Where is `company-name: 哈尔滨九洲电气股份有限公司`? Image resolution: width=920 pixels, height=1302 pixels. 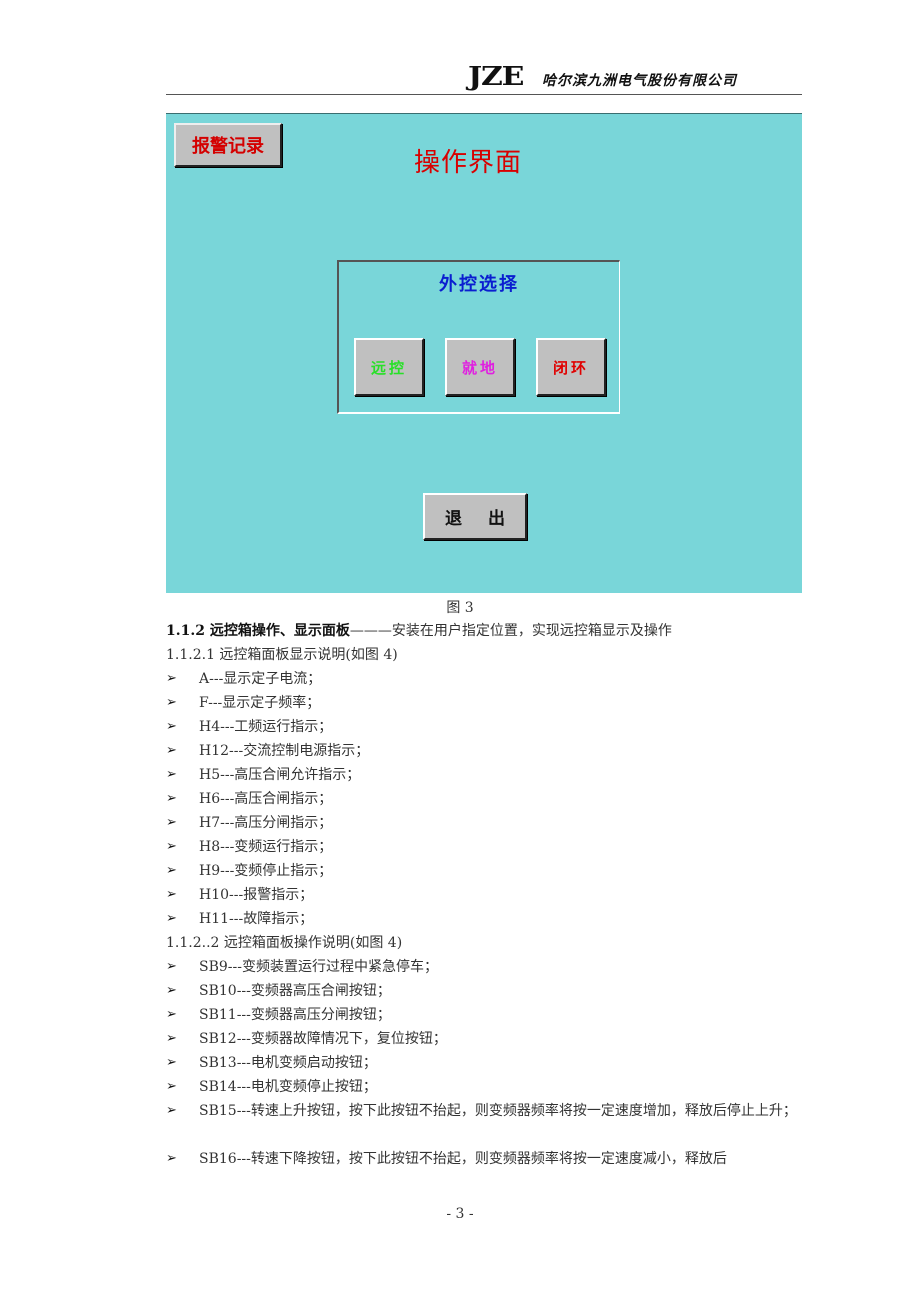
company-name: 哈尔滨九洲电气股份有限公司 is located at coordinates (639, 81).